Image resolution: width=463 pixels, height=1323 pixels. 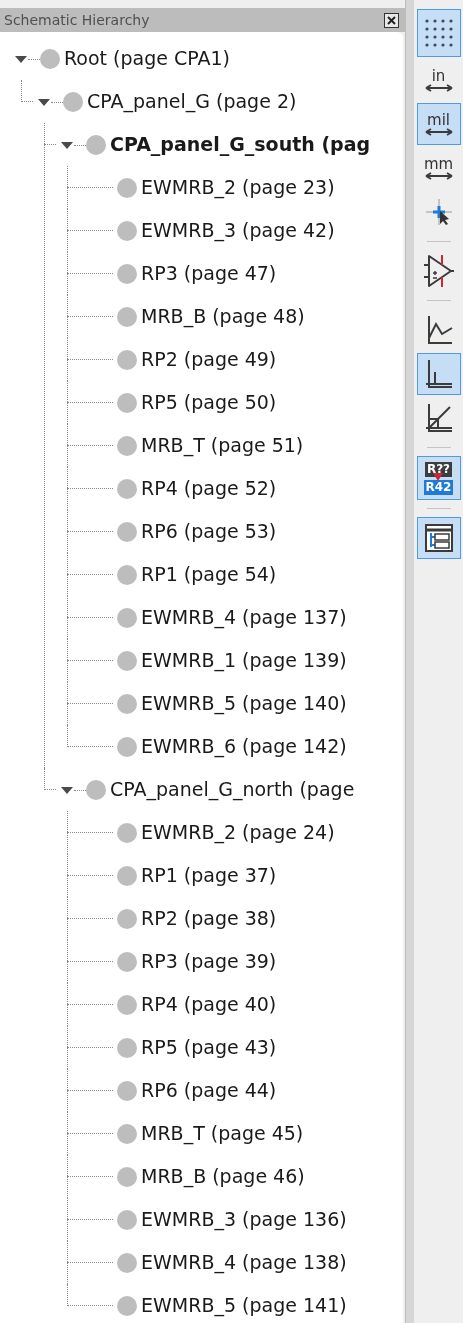 I want to click on tree-item: CPA_panel_G_north (page, so click(x=232, y=789).